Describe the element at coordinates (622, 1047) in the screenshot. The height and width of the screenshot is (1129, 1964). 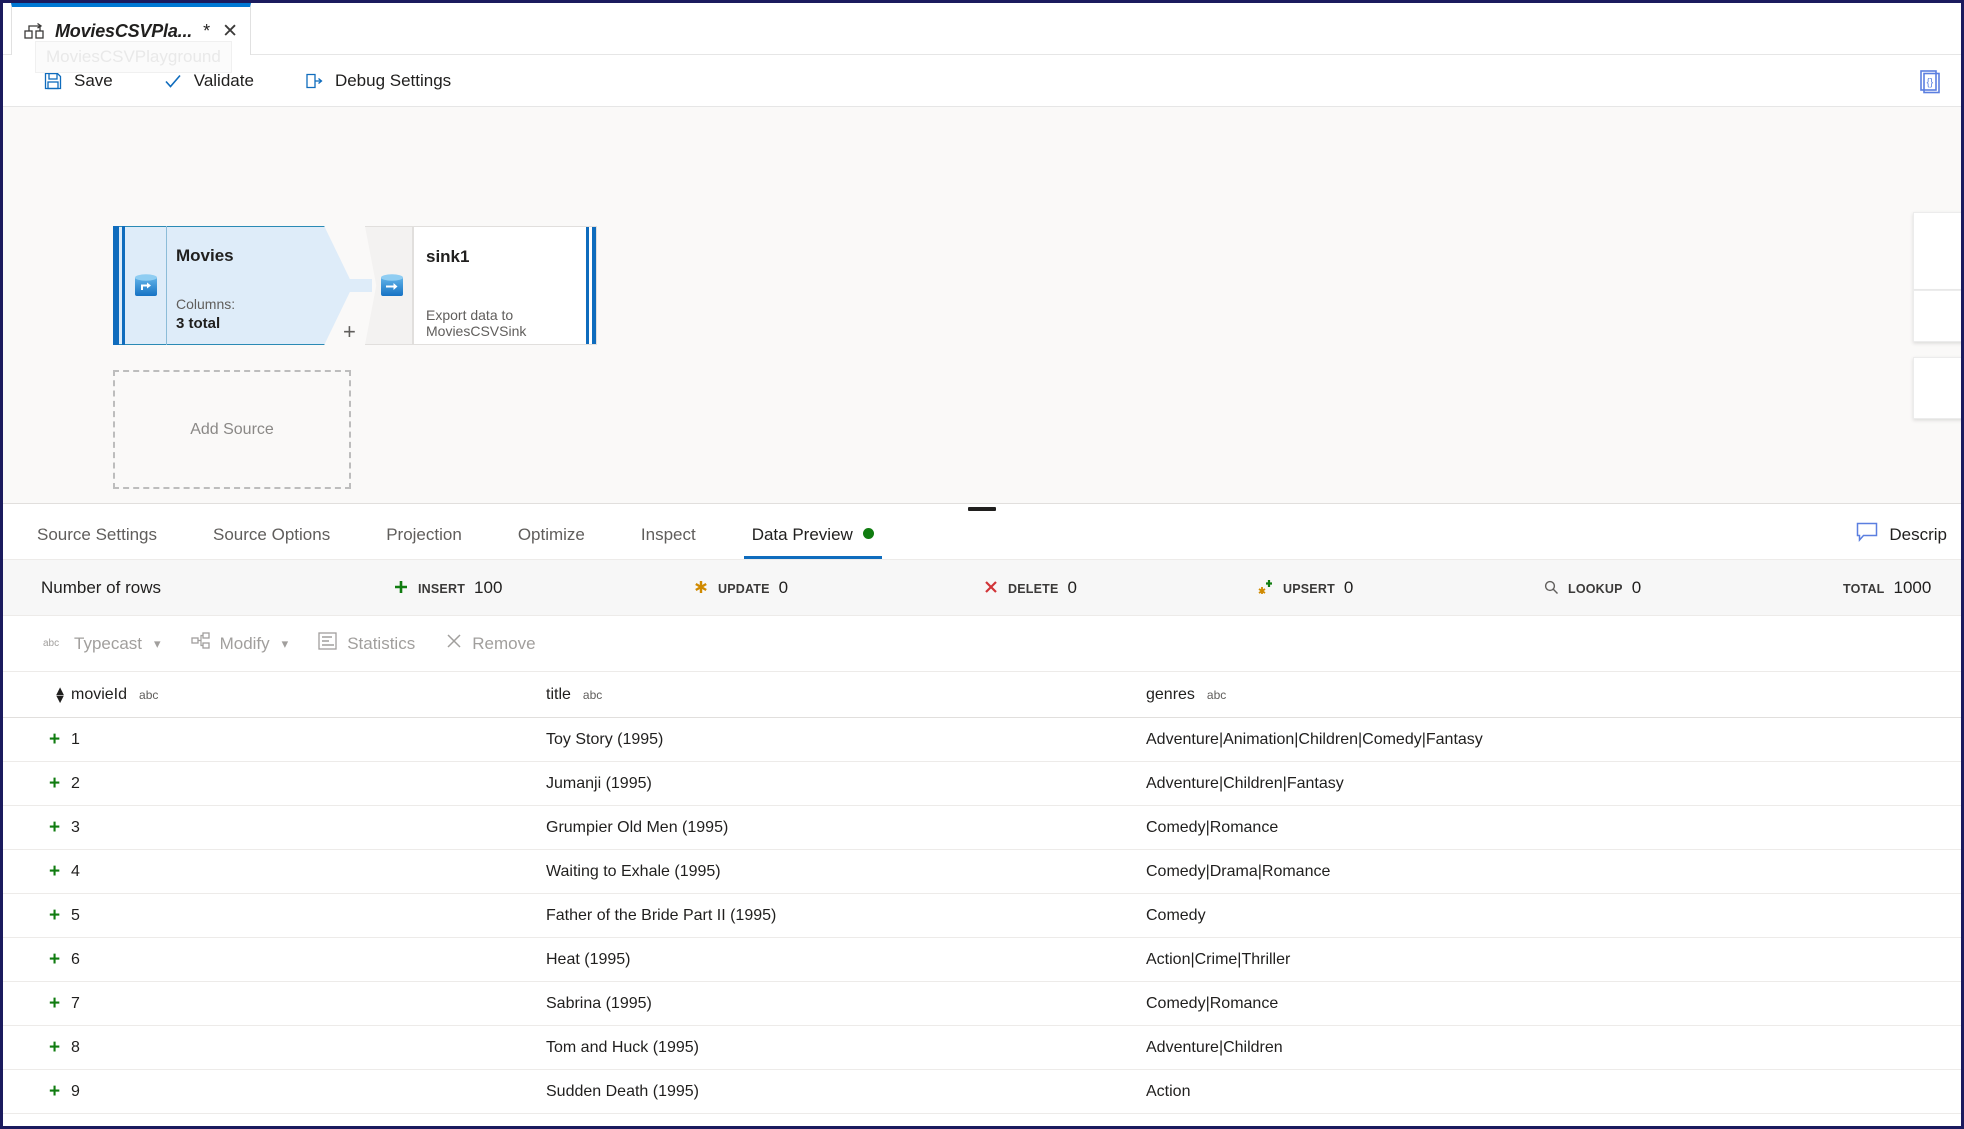
I see `cell-title: Tom and Huck (1995)` at that location.